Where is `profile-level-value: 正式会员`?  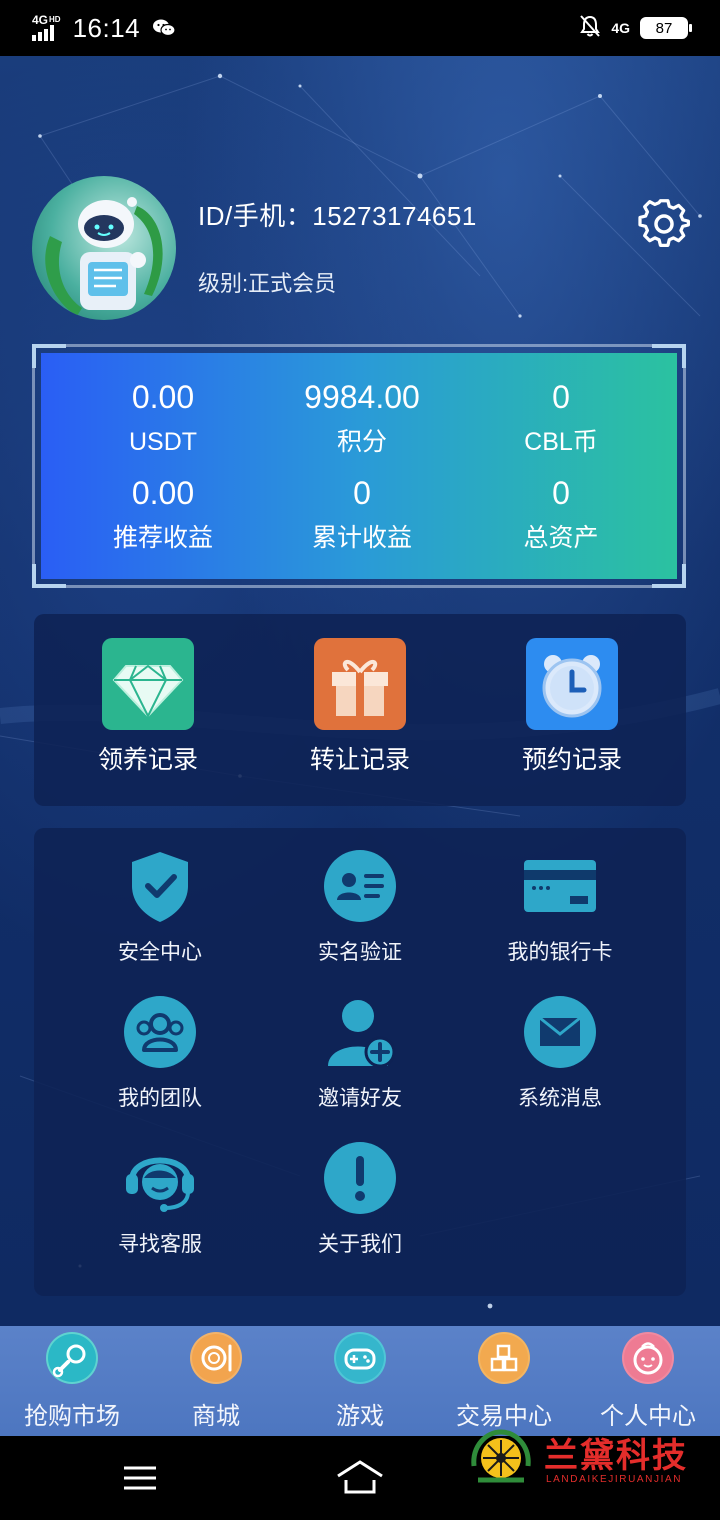 profile-level-value: 正式会员 is located at coordinates (292, 283).